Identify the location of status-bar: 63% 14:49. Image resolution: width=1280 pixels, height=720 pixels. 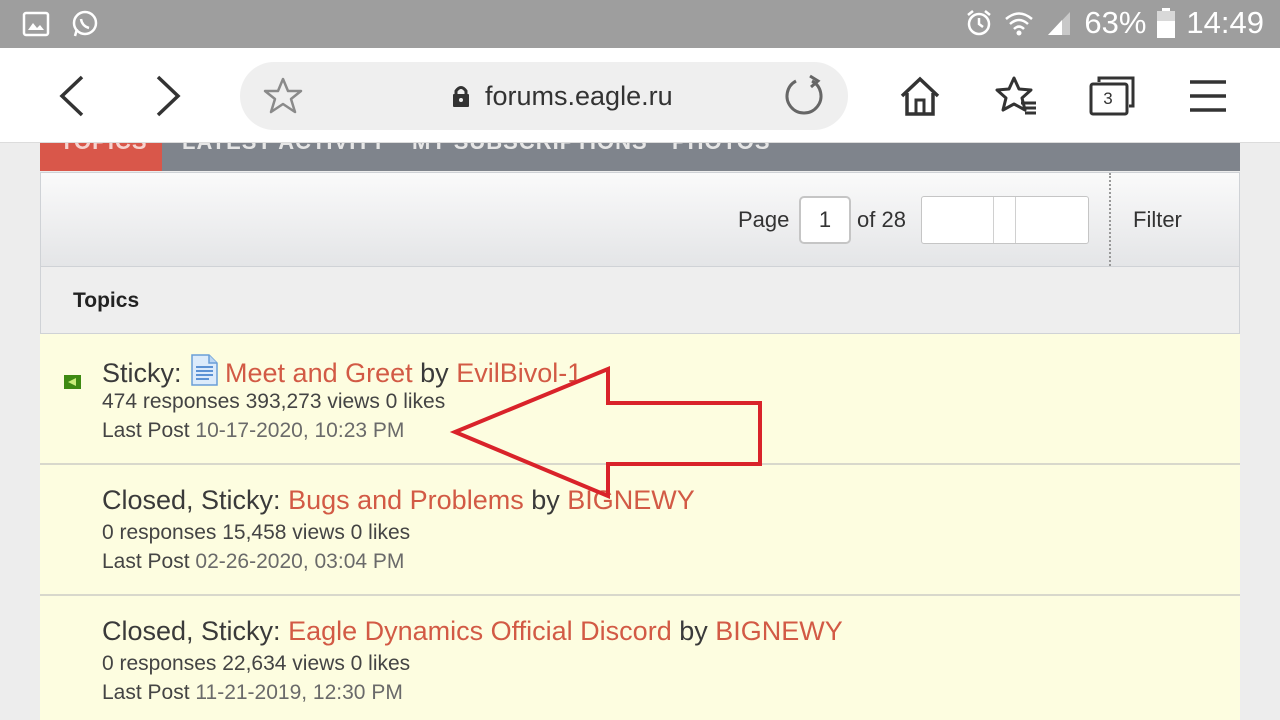
(640, 24).